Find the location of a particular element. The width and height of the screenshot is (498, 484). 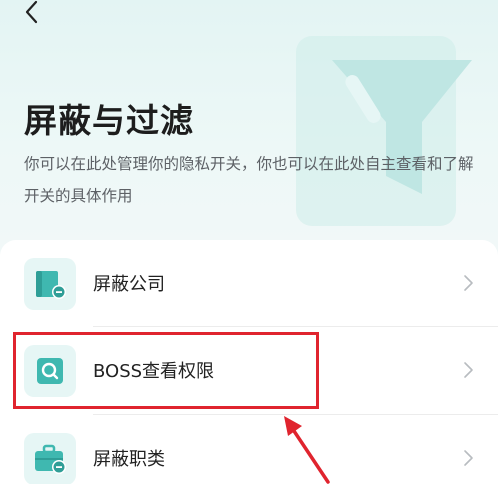

block-company-icon is located at coordinates (50, 284).